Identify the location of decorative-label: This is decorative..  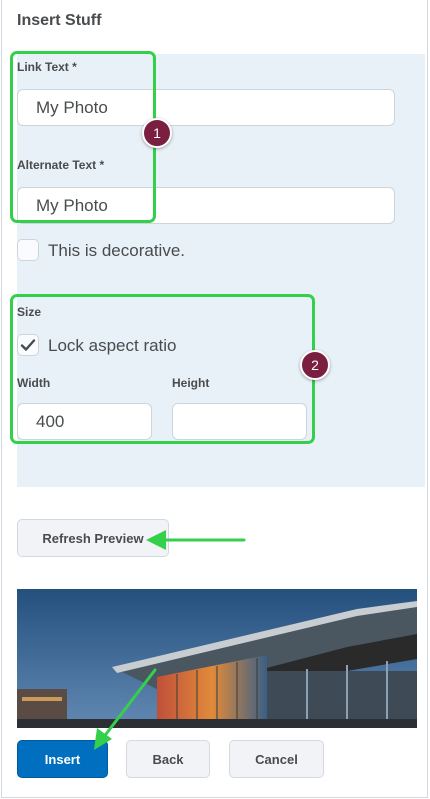
(116, 250).